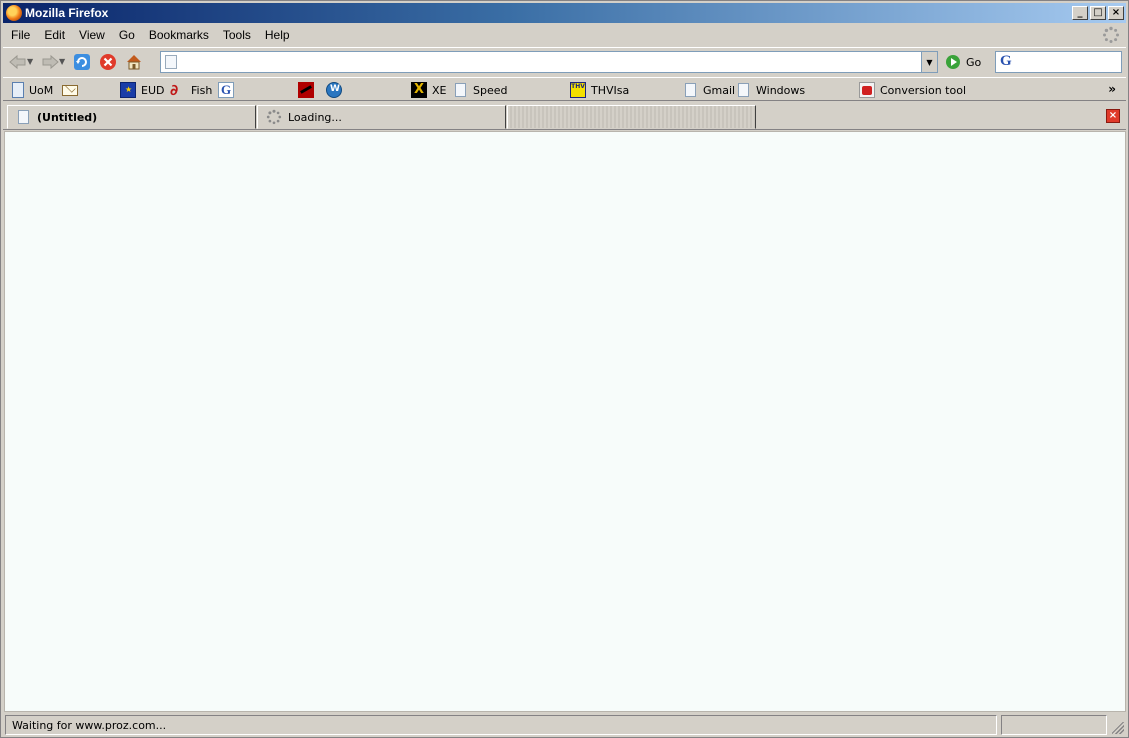 The width and height of the screenshot is (1129, 738). Describe the element at coordinates (1066, 62) in the screenshot. I see `search-input` at that location.